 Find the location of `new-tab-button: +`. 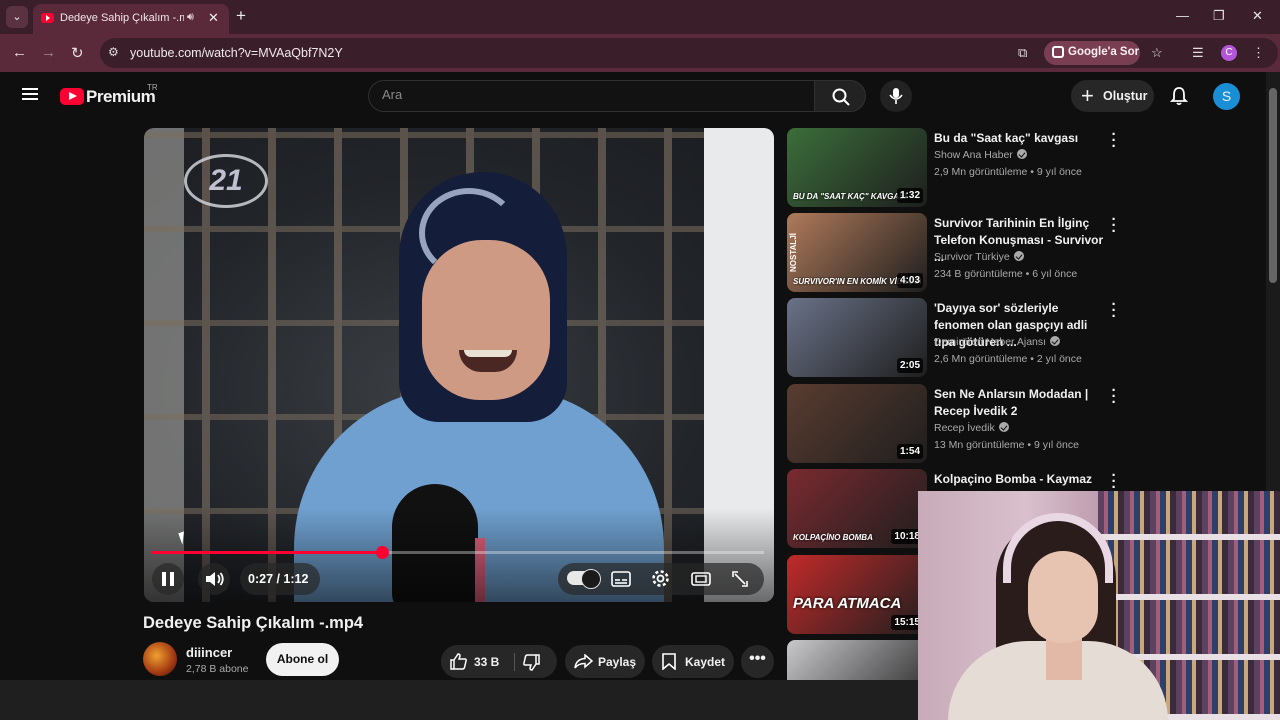

new-tab-button: + is located at coordinates (241, 16).